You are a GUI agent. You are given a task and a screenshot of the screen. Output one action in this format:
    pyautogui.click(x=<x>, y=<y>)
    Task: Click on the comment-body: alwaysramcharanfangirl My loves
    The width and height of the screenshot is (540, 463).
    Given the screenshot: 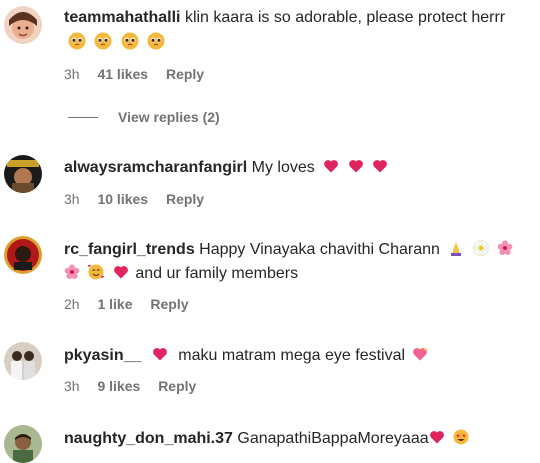 What is the action you would take?
    pyautogui.click(x=302, y=168)
    